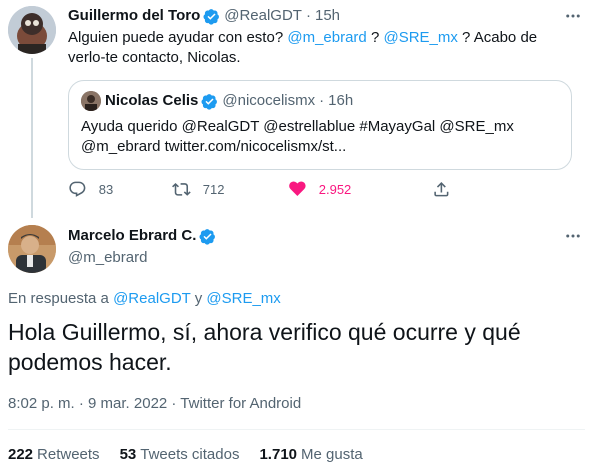 This screenshot has height=473, width=593. What do you see at coordinates (190, 454) in the screenshot?
I see `quotes-label: Tweets citados` at bounding box center [190, 454].